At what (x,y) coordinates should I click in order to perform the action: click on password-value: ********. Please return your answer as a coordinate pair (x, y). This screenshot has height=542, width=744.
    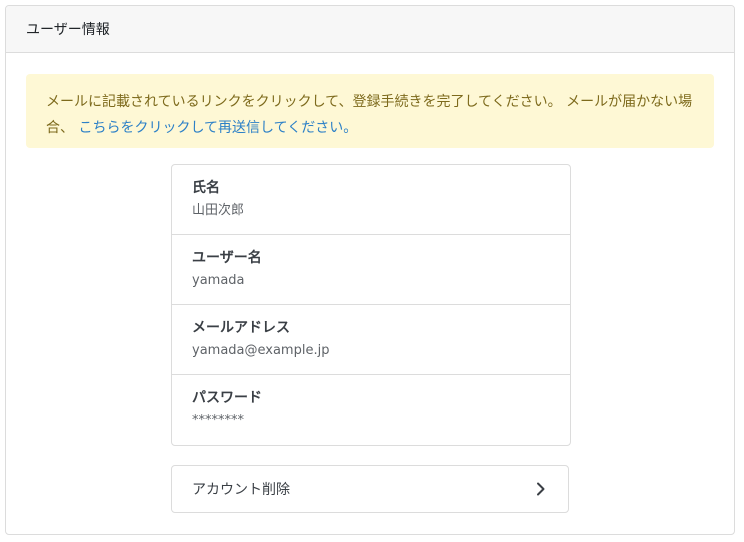
    Looking at the image, I should click on (218, 420).